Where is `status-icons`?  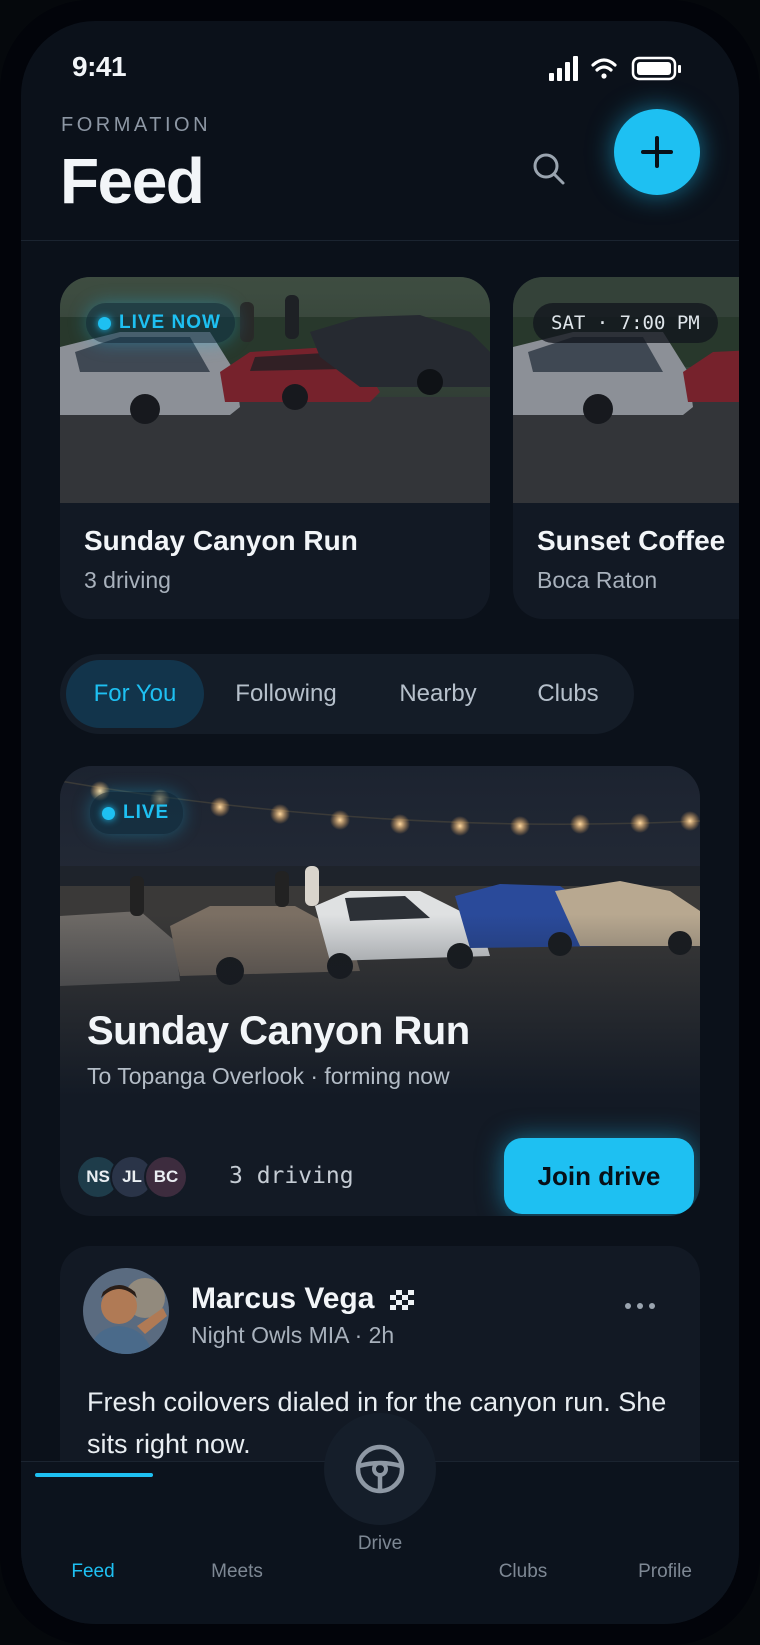 status-icons is located at coordinates (615, 68).